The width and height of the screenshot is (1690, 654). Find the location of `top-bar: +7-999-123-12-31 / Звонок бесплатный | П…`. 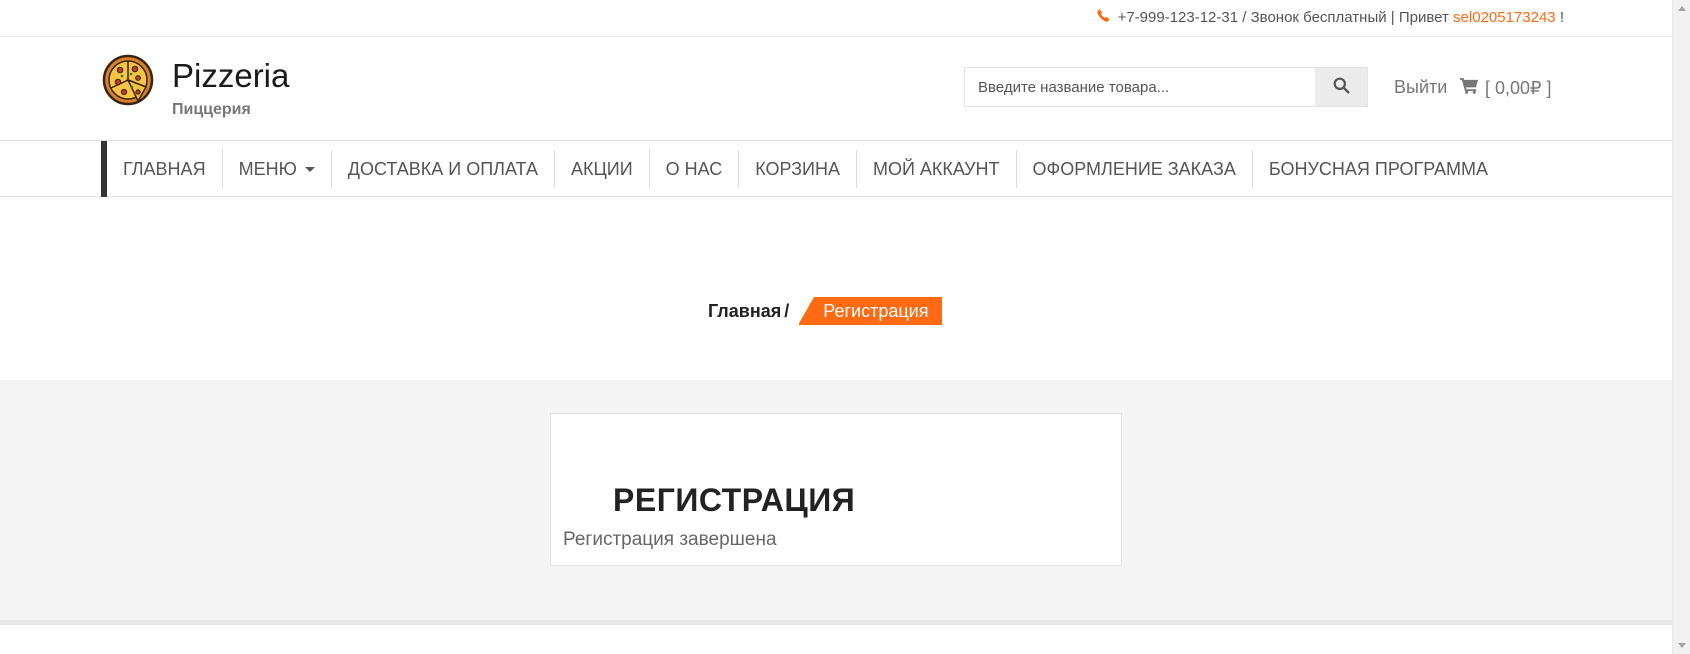

top-bar: +7-999-123-12-31 / Звонок бесплатный | П… is located at coordinates (836, 18).